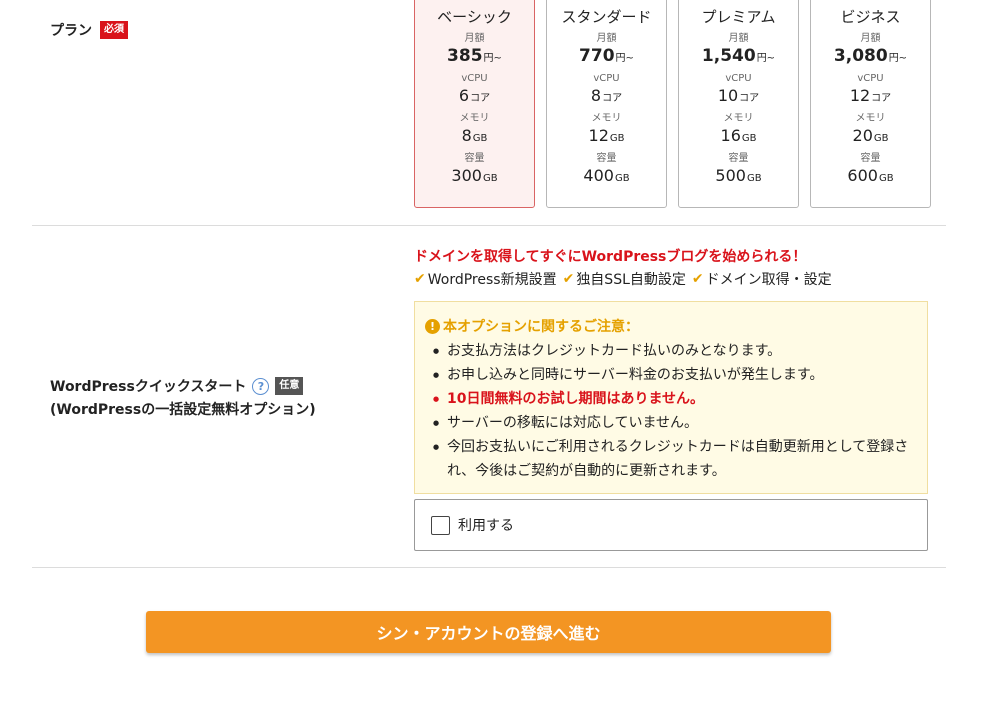 The width and height of the screenshot is (1000, 713). What do you see at coordinates (671, 326) in the screenshot?
I see `notice-title: ! 本オプションに関するご注意：` at bounding box center [671, 326].